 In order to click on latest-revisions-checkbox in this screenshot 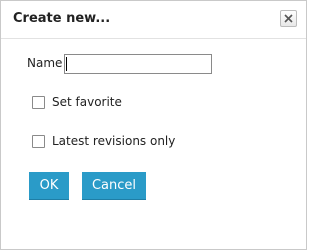, I will do `click(38, 141)`.